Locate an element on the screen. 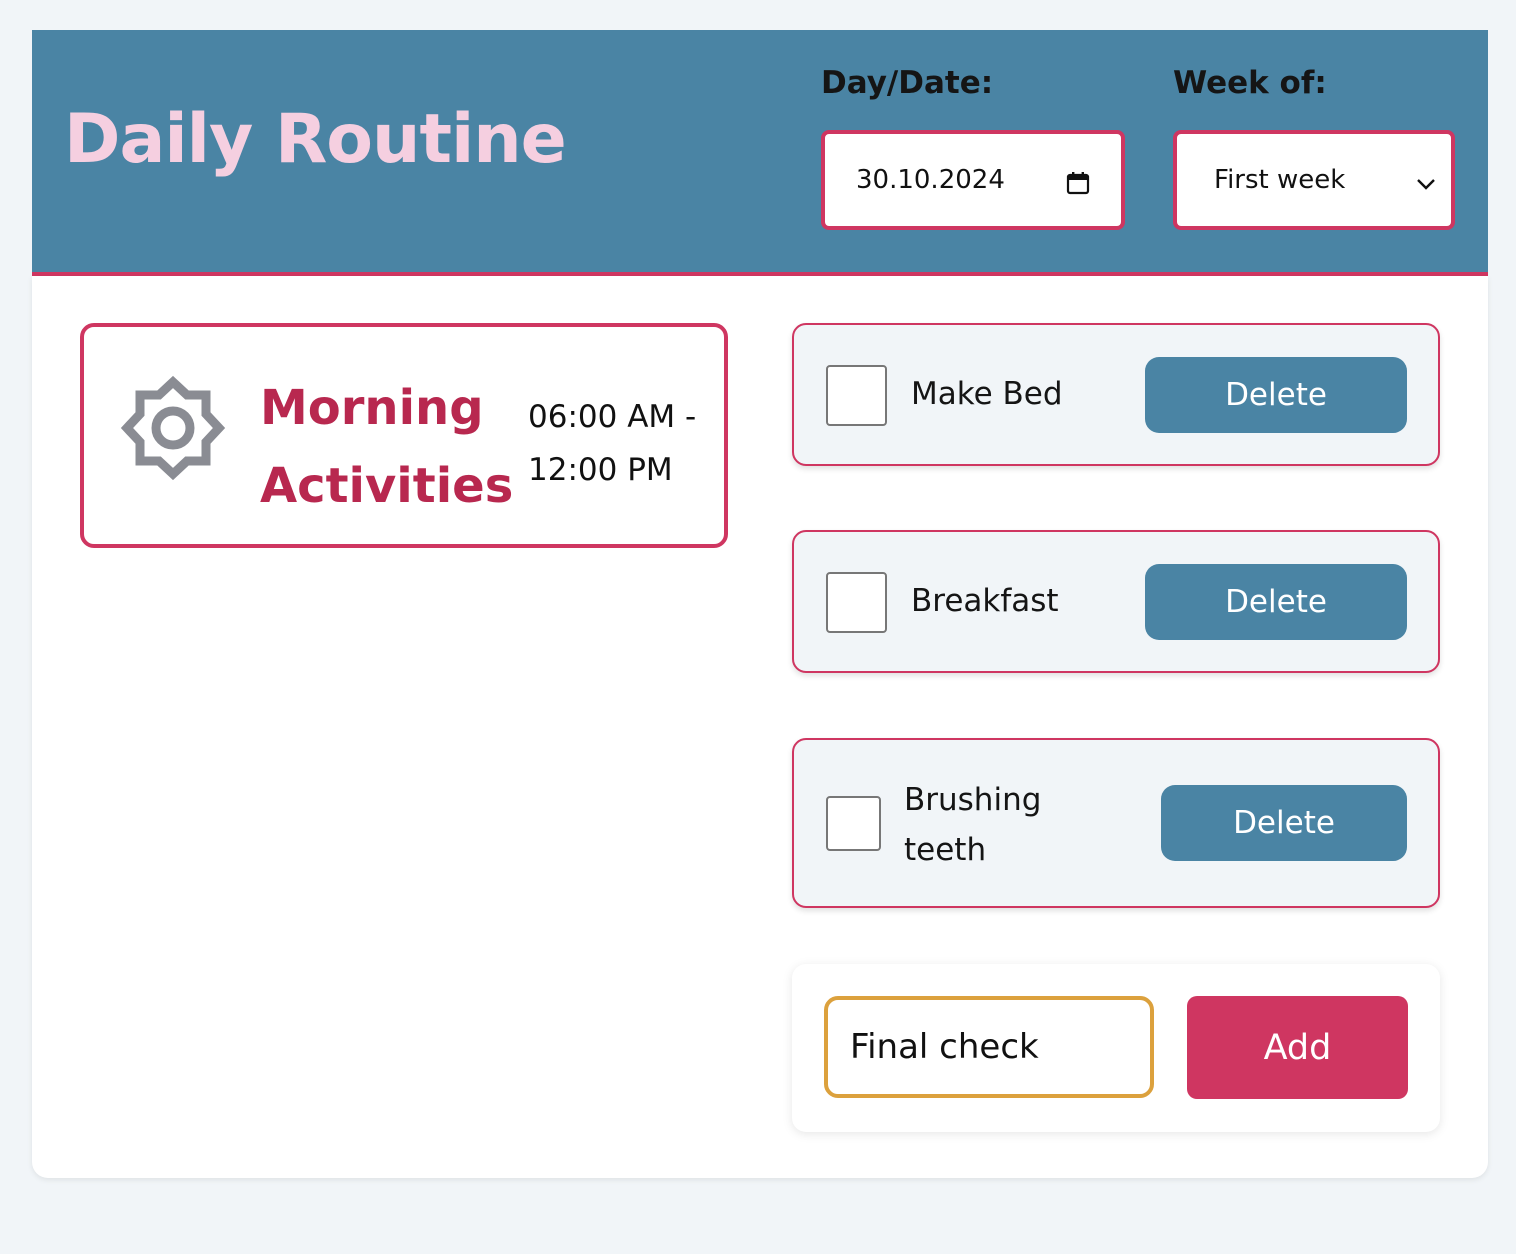 The image size is (1516, 1254). task-item: Breakfast Delete is located at coordinates (1116, 601).